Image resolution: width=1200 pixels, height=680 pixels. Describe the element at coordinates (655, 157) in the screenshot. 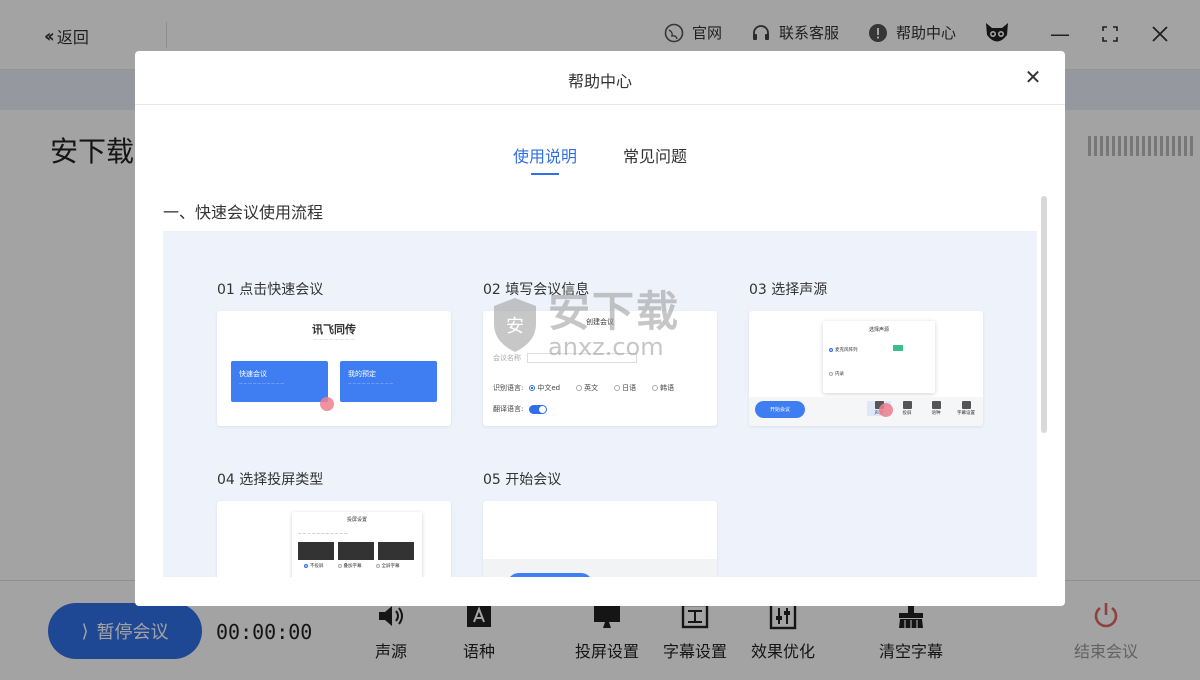

I see `tab-faq: 常见问题` at that location.